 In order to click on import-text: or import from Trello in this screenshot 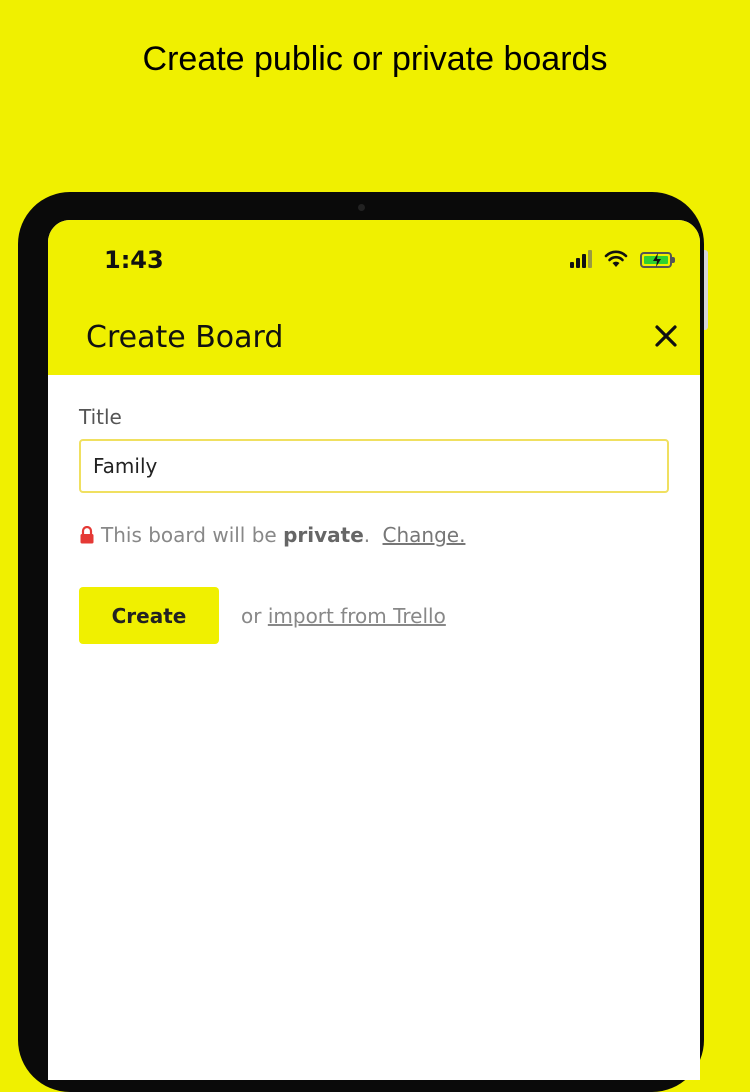, I will do `click(343, 616)`.